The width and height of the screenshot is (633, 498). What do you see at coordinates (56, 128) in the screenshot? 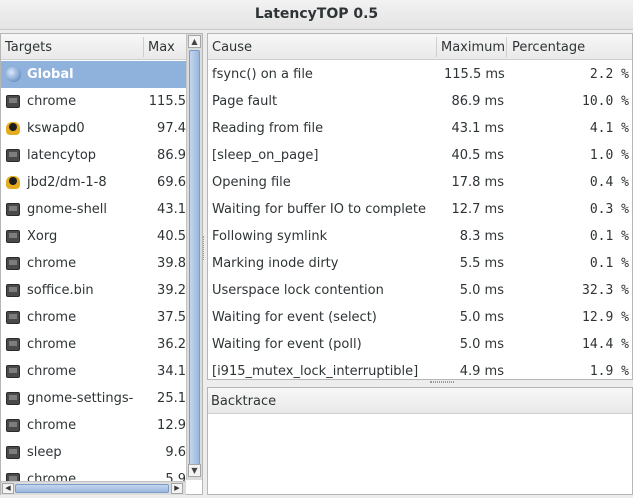
I see `target-name: kswapd0` at bounding box center [56, 128].